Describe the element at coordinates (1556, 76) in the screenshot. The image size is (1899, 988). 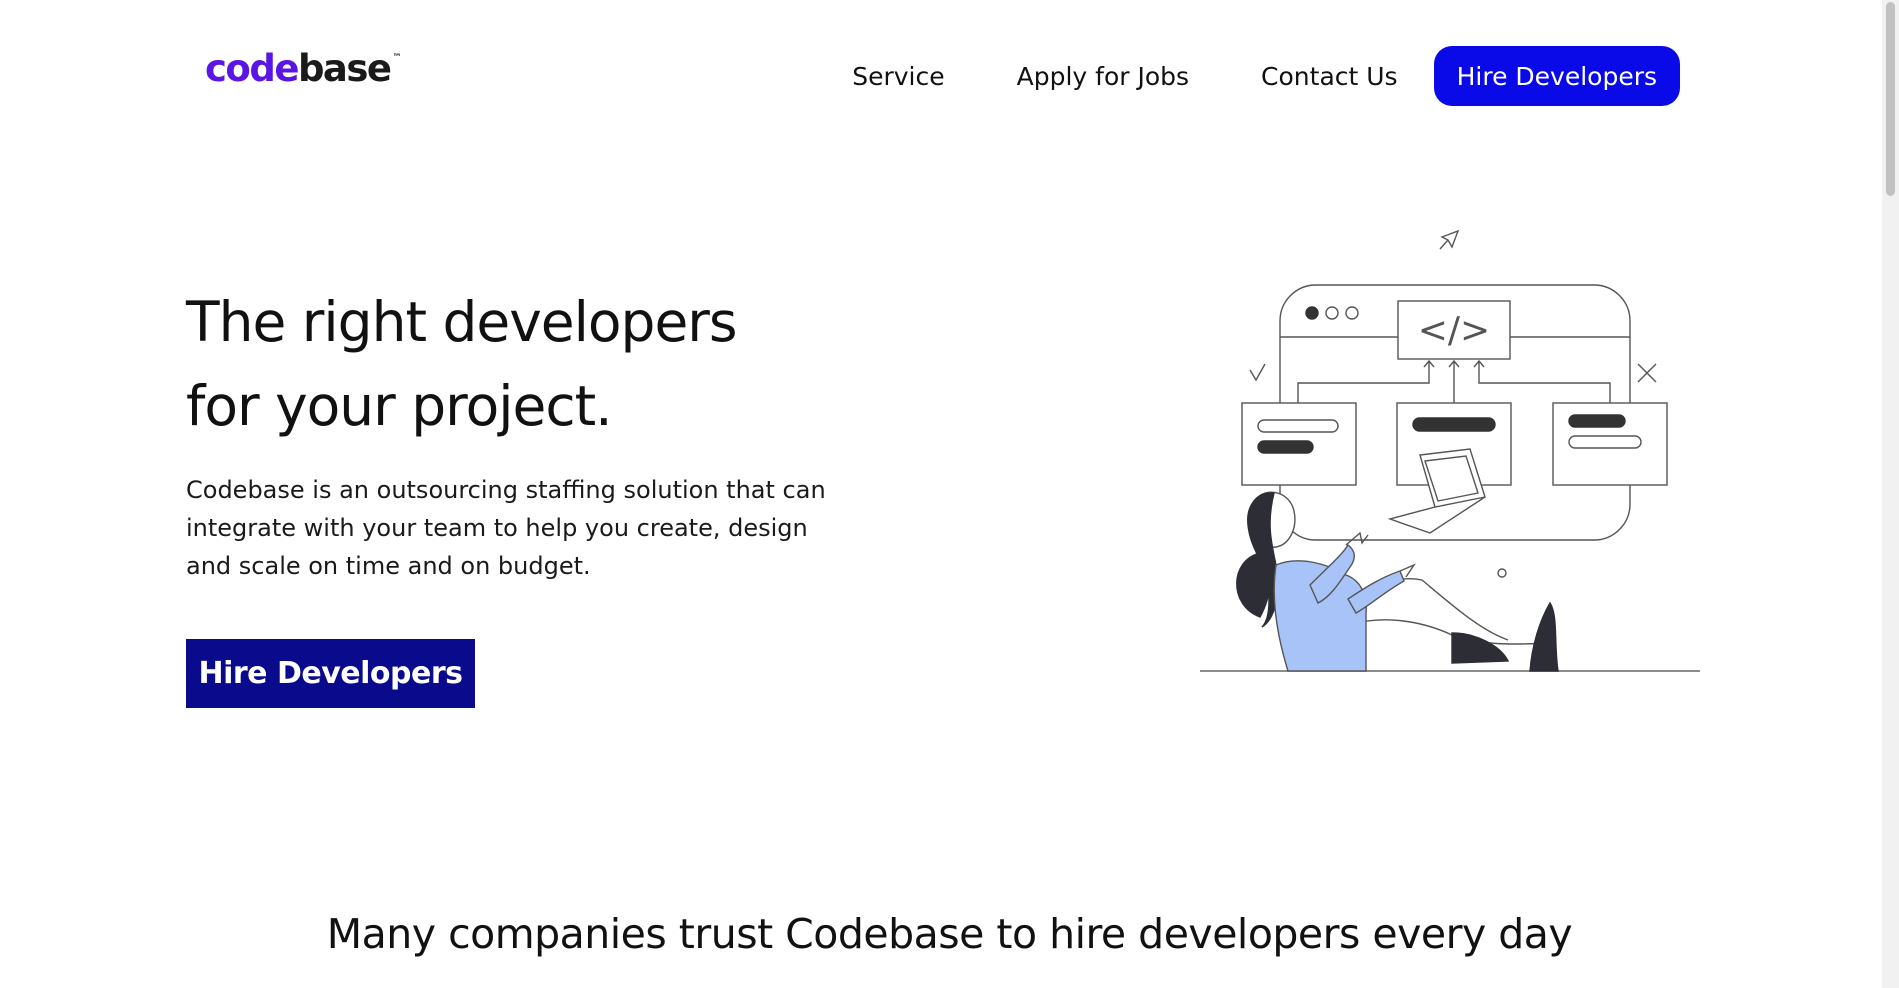
I see `nav-hire-developers-button: Hire Developers` at that location.